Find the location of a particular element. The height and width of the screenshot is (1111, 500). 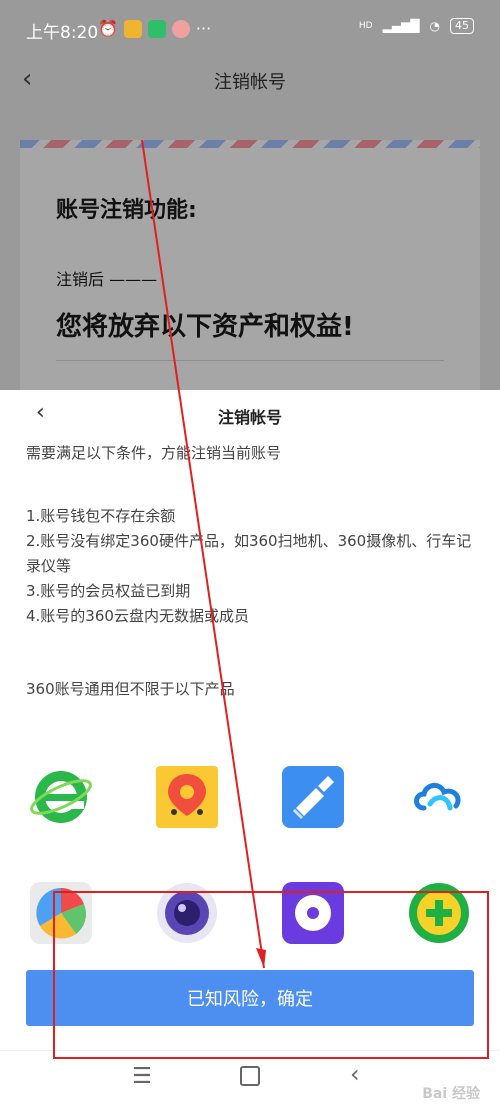

status-time: 上午8:20 is located at coordinates (62, 33).